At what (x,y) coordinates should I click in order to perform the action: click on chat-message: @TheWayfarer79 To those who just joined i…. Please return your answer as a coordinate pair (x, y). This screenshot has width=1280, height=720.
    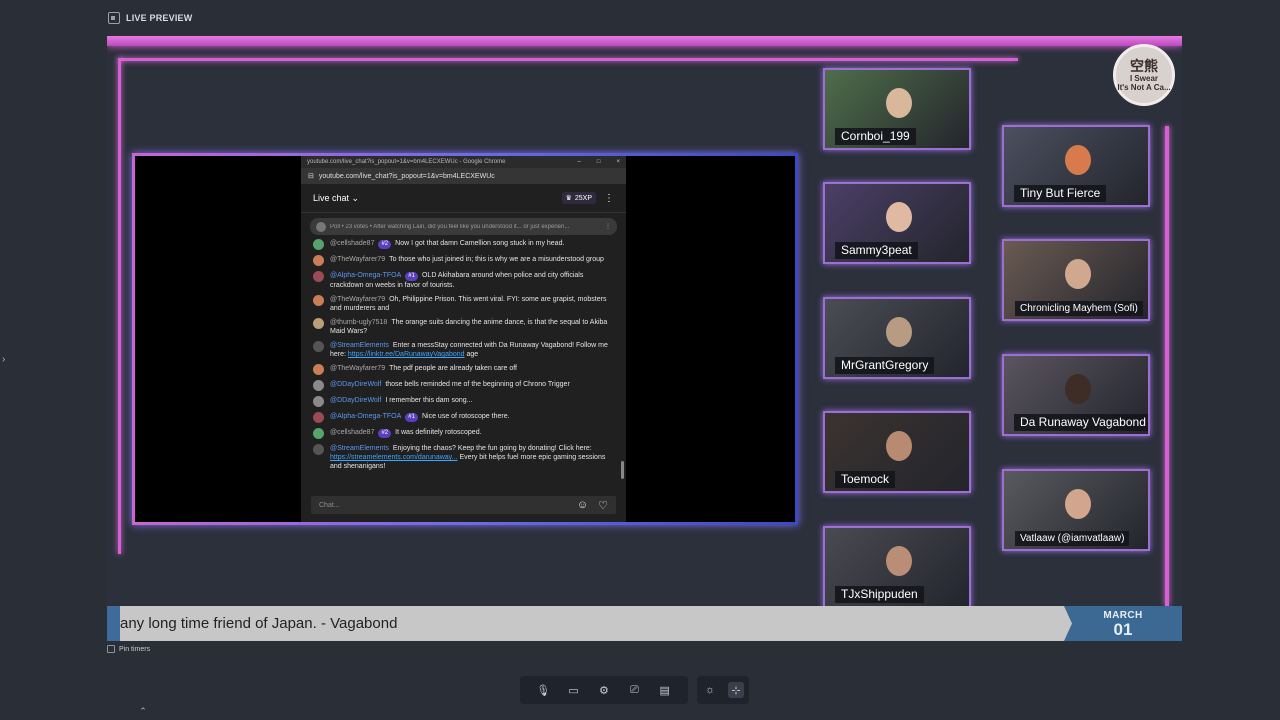
    Looking at the image, I should click on (463, 260).